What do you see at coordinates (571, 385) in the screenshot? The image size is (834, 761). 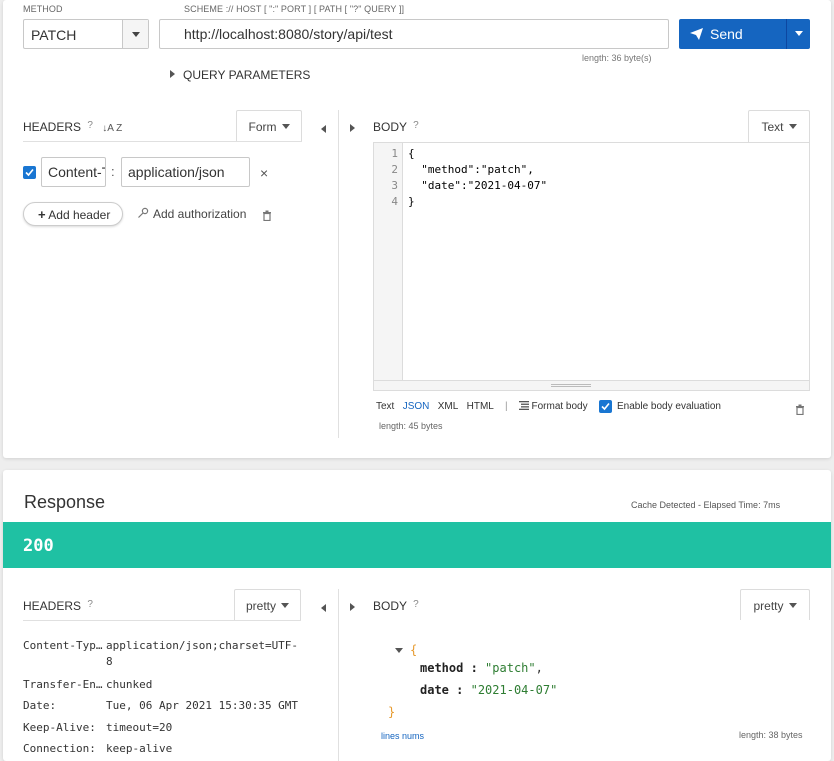 I see `resize-grip-icon` at bounding box center [571, 385].